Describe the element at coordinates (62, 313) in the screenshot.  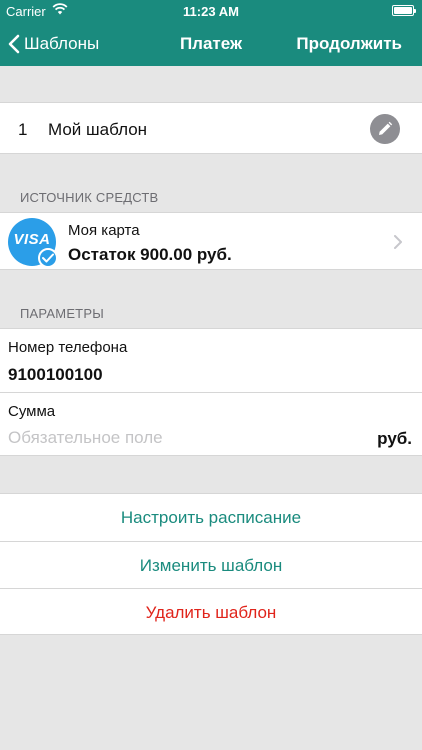
I see `parameters-header: ПАРАМЕТРЫ` at that location.